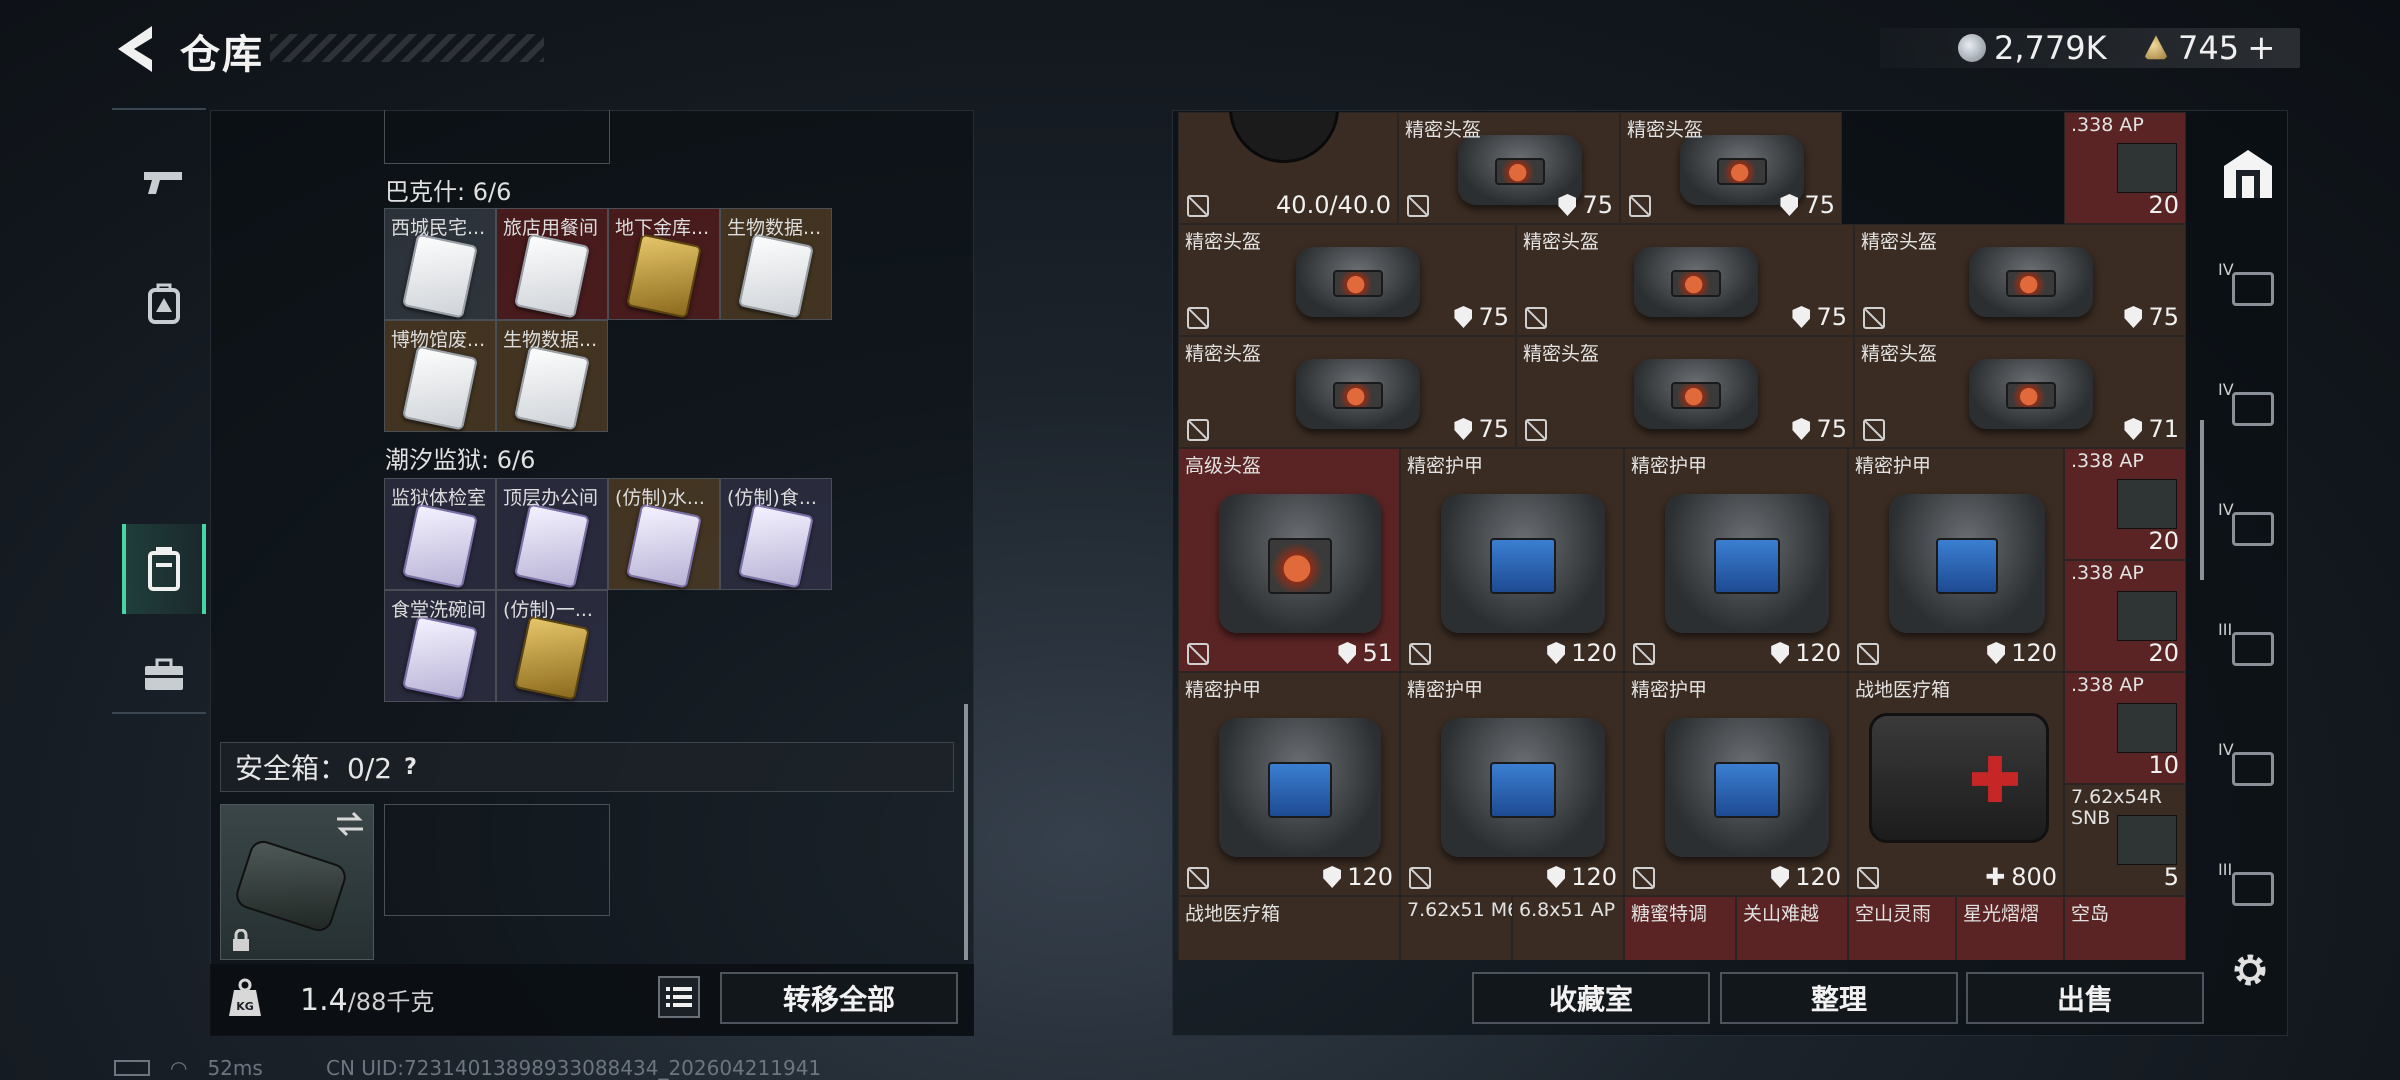 The height and width of the screenshot is (1080, 2400). Describe the element at coordinates (1902, 928) in the screenshot. I see `item-cell: 空山灵雨` at that location.